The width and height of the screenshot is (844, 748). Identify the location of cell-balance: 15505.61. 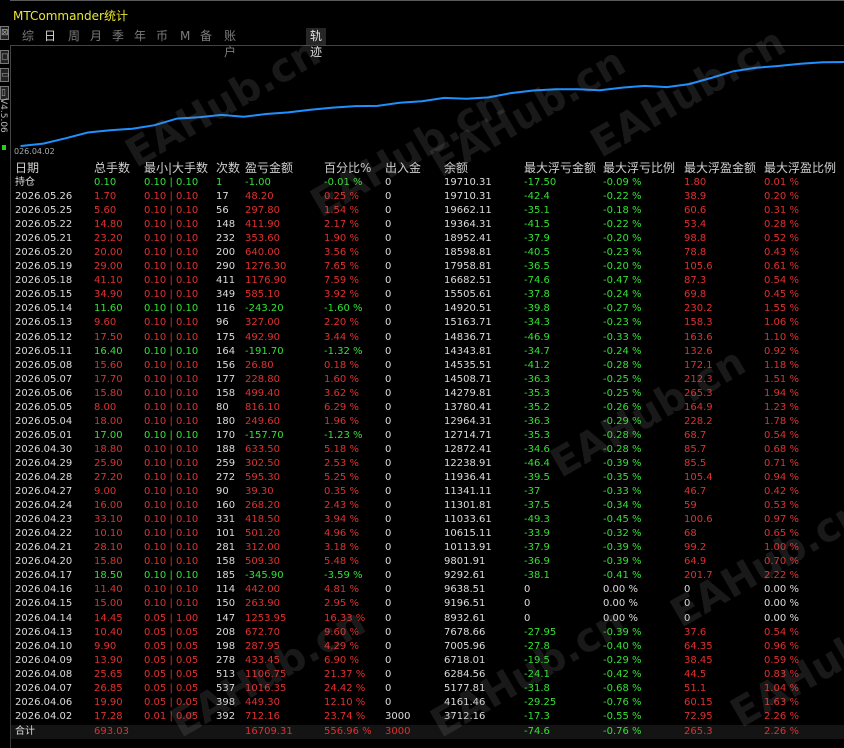
(468, 295).